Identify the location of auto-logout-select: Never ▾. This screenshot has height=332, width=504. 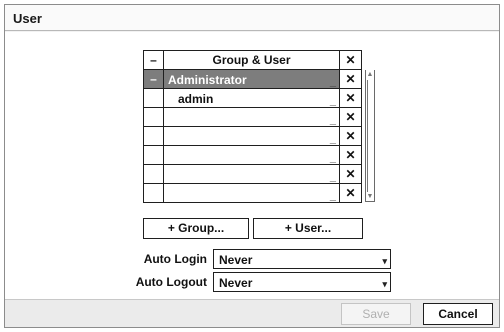
(302, 282).